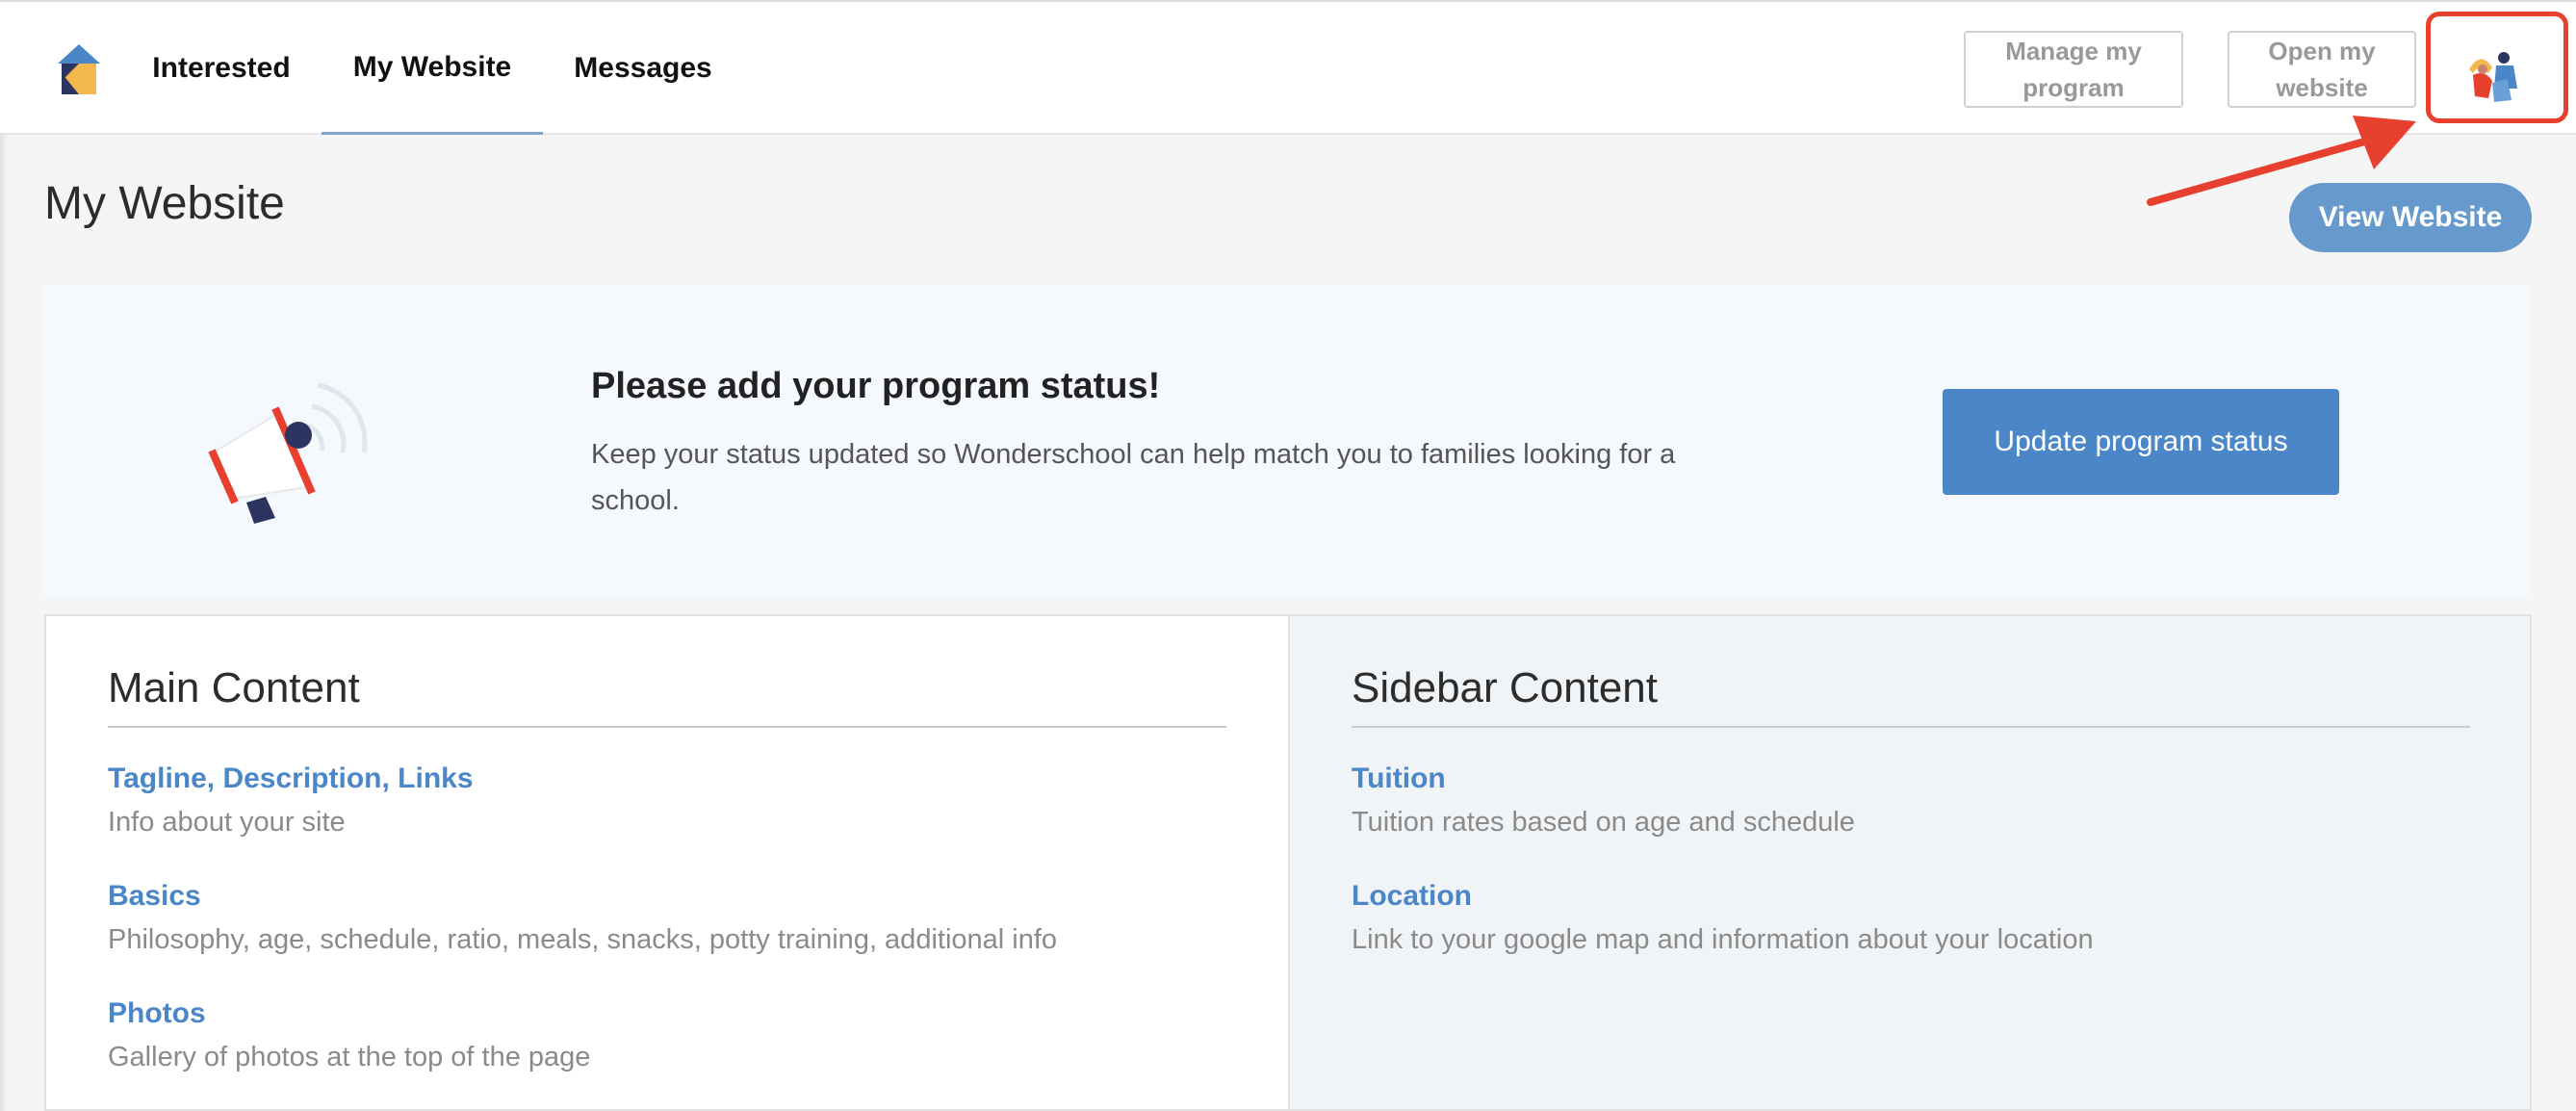  What do you see at coordinates (667, 696) in the screenshot?
I see `main-content-heading: Main Content` at bounding box center [667, 696].